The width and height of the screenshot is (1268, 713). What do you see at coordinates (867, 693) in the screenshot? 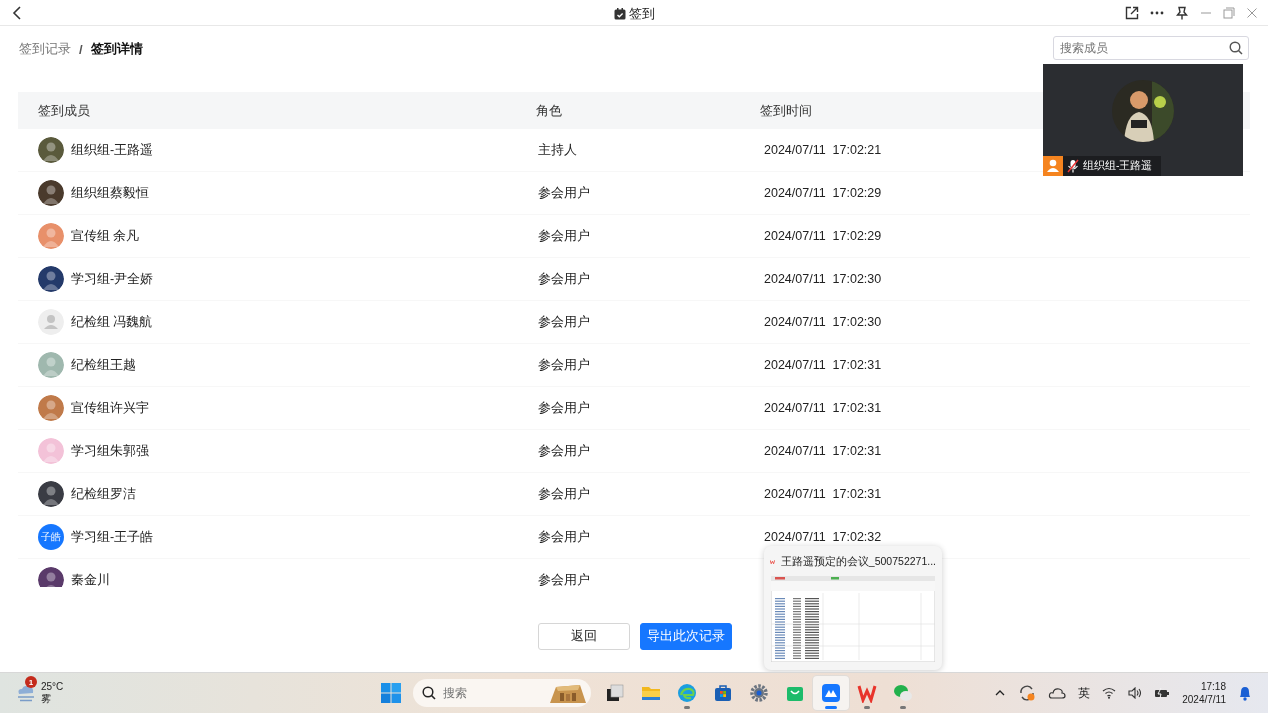
I see `wps-icon` at bounding box center [867, 693].